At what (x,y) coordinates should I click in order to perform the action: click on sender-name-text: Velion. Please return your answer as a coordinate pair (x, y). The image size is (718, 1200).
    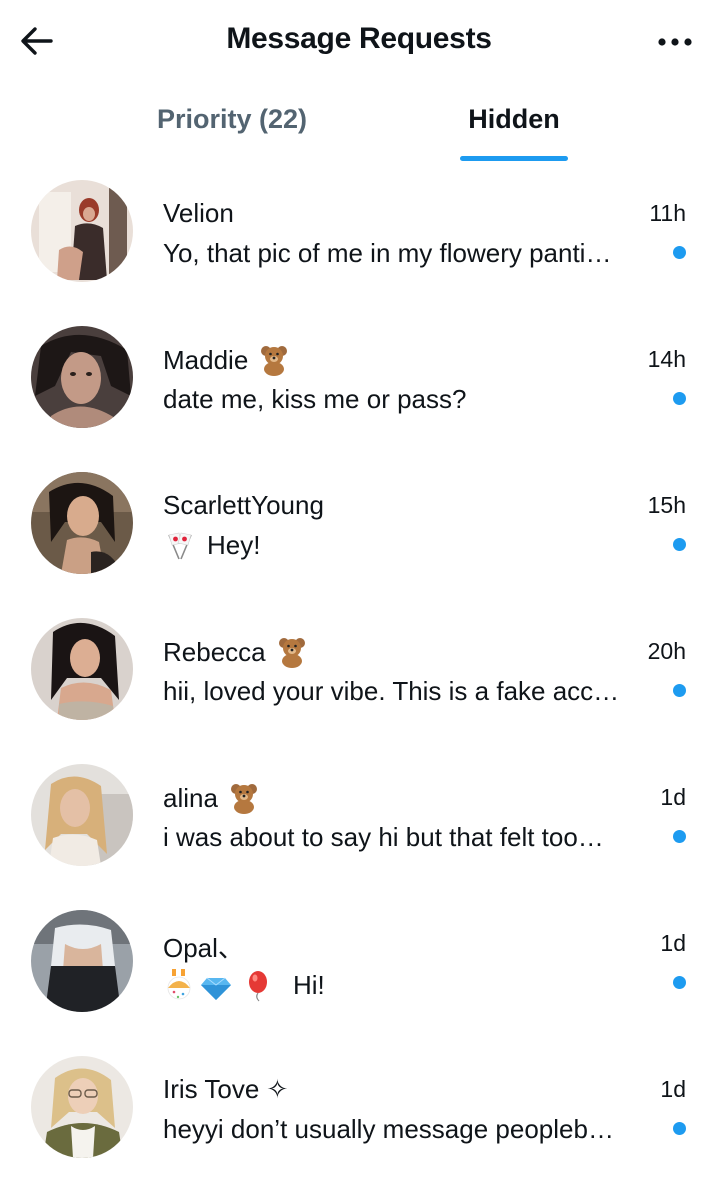
    Looking at the image, I should click on (198, 213).